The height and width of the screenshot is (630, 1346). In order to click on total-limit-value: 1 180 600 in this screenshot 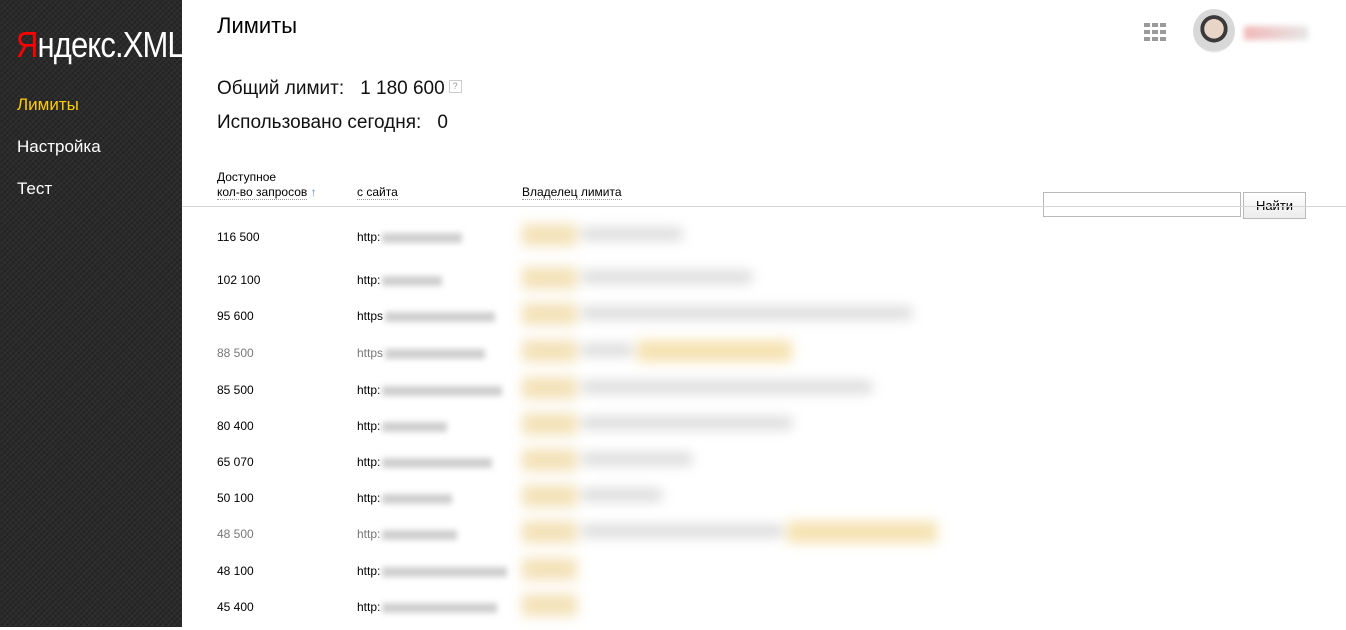, I will do `click(402, 88)`.